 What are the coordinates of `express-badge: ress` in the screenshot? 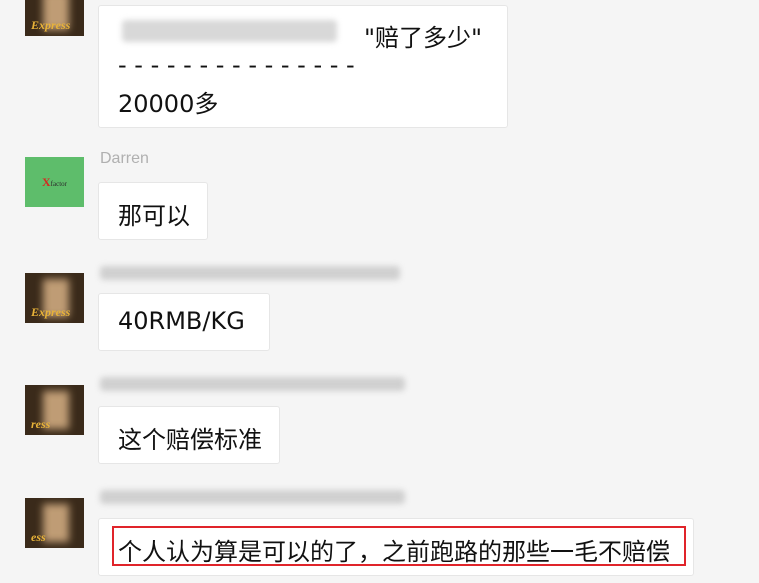 It's located at (41, 424).